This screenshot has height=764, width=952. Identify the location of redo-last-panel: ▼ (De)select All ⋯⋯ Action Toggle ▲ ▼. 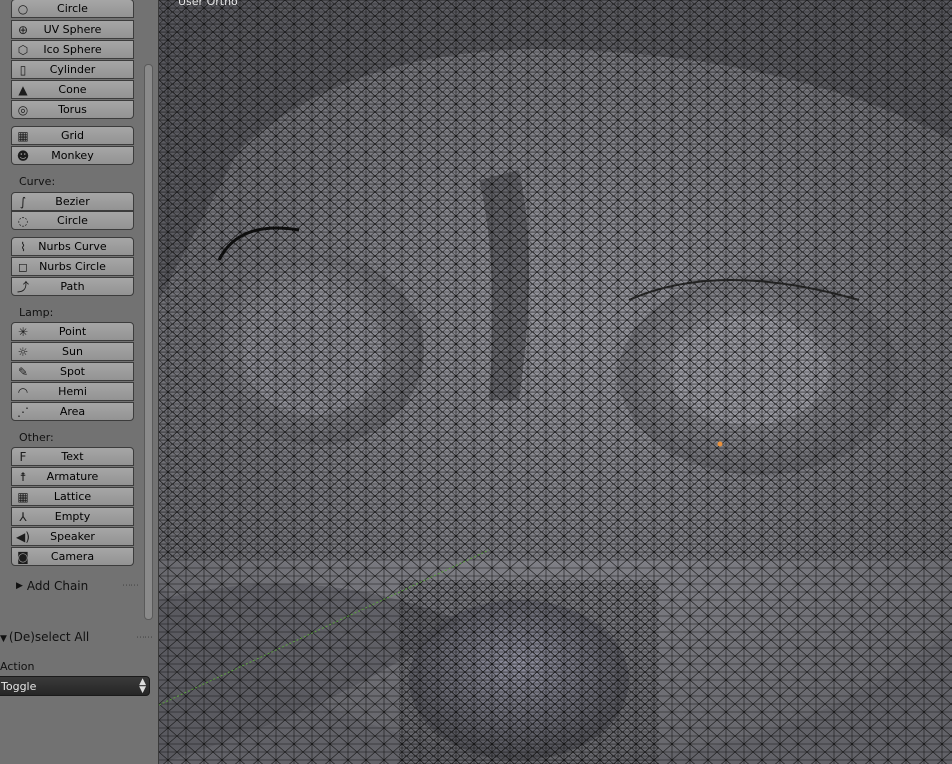
(79, 692).